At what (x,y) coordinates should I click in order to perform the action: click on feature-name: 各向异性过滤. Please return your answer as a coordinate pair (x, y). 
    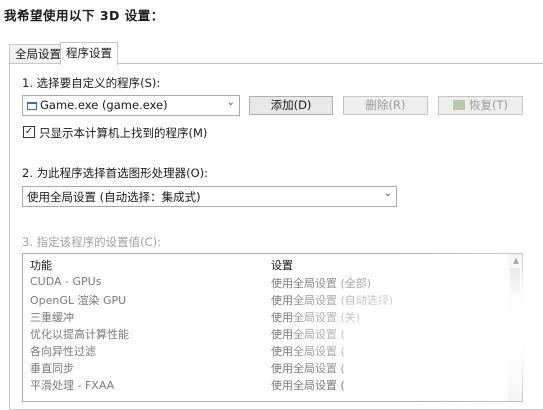
    Looking at the image, I should click on (63, 351).